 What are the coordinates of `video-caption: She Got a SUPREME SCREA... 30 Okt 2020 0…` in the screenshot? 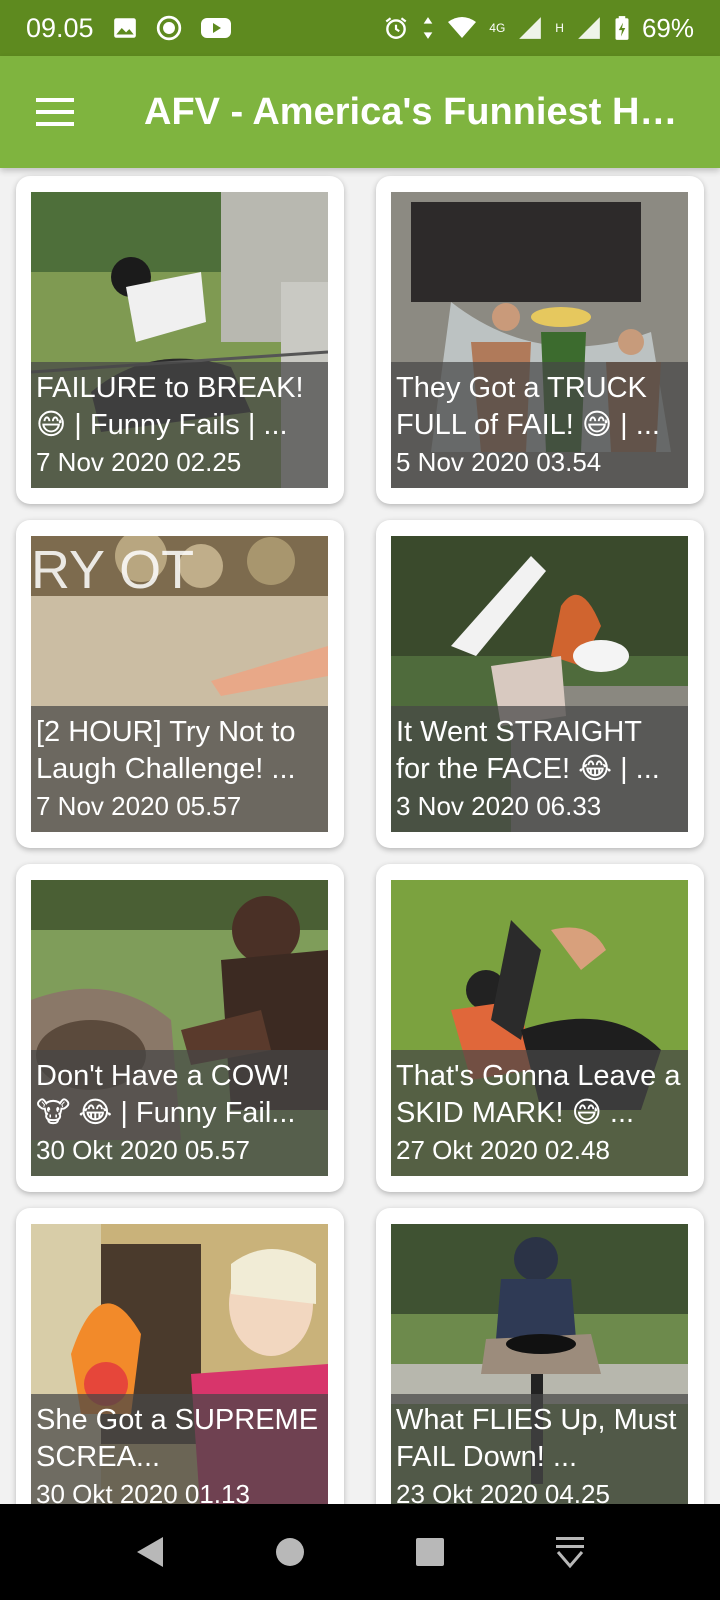 It's located at (179, 1449).